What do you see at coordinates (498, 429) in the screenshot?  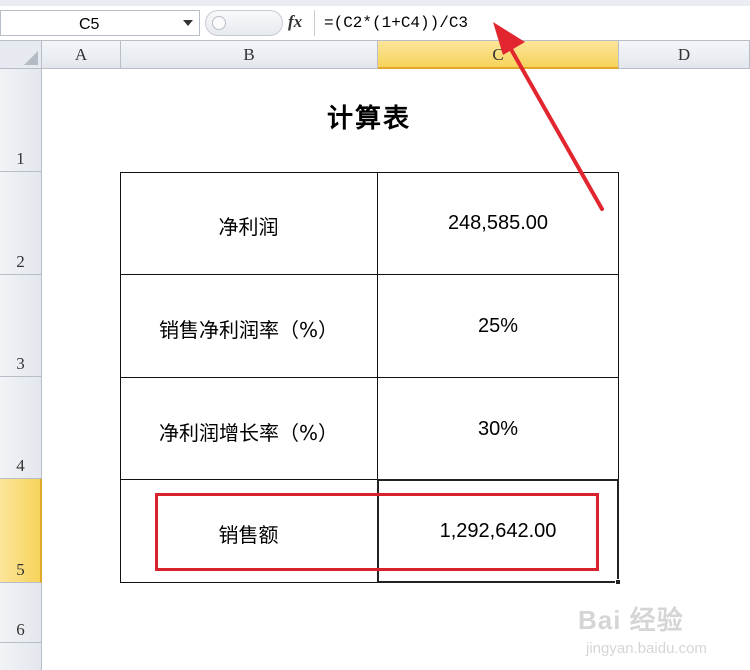 I see `cell-c4: 30%` at bounding box center [498, 429].